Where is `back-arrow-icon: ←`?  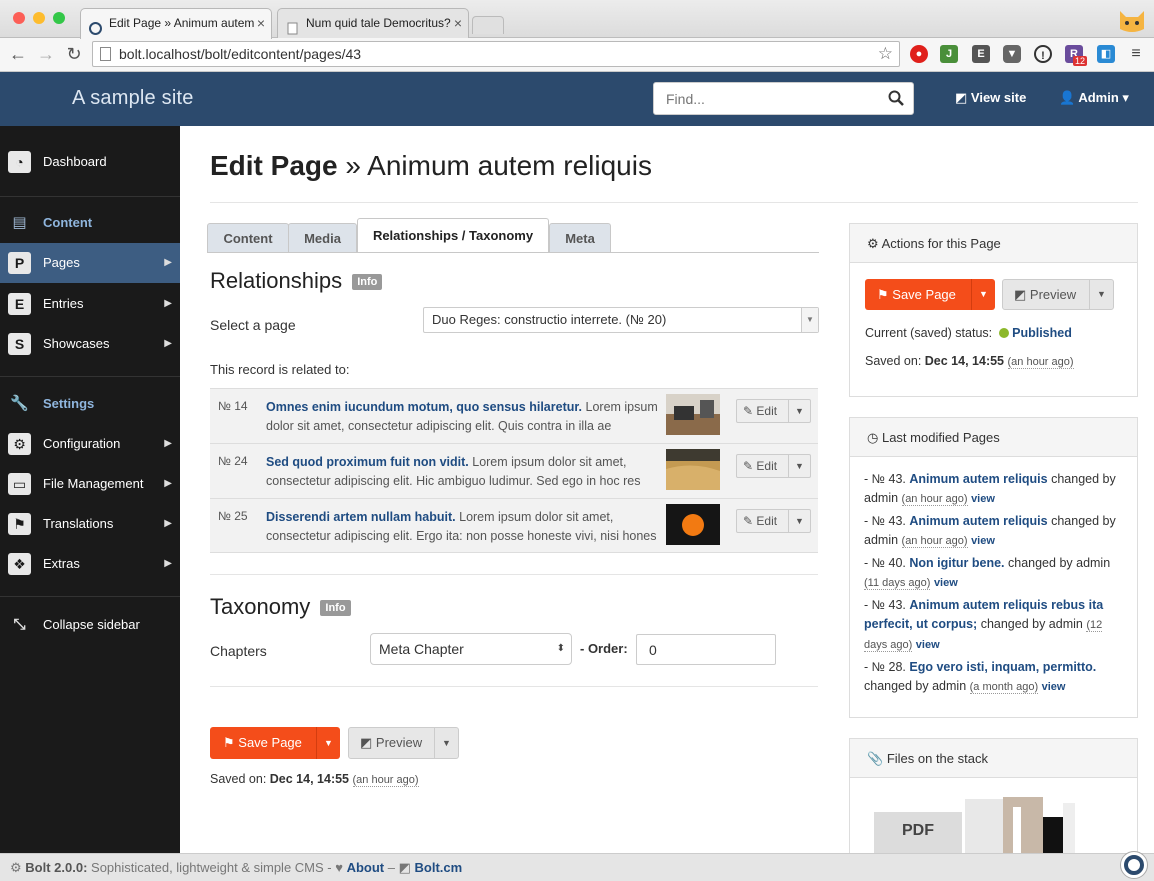 back-arrow-icon: ← is located at coordinates (18, 54).